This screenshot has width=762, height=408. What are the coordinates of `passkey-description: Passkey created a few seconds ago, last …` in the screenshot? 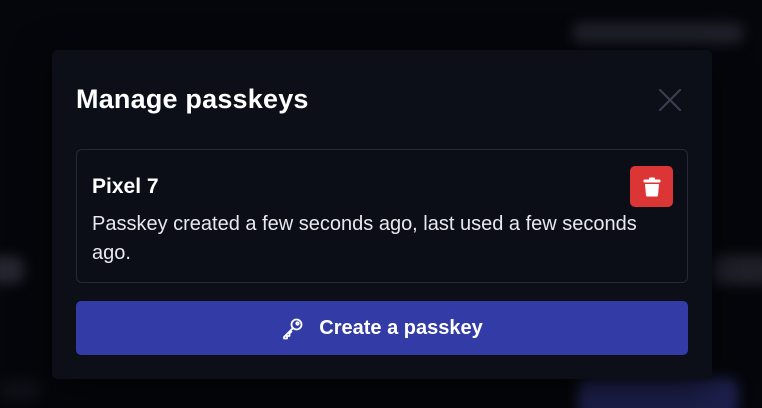 It's located at (364, 238).